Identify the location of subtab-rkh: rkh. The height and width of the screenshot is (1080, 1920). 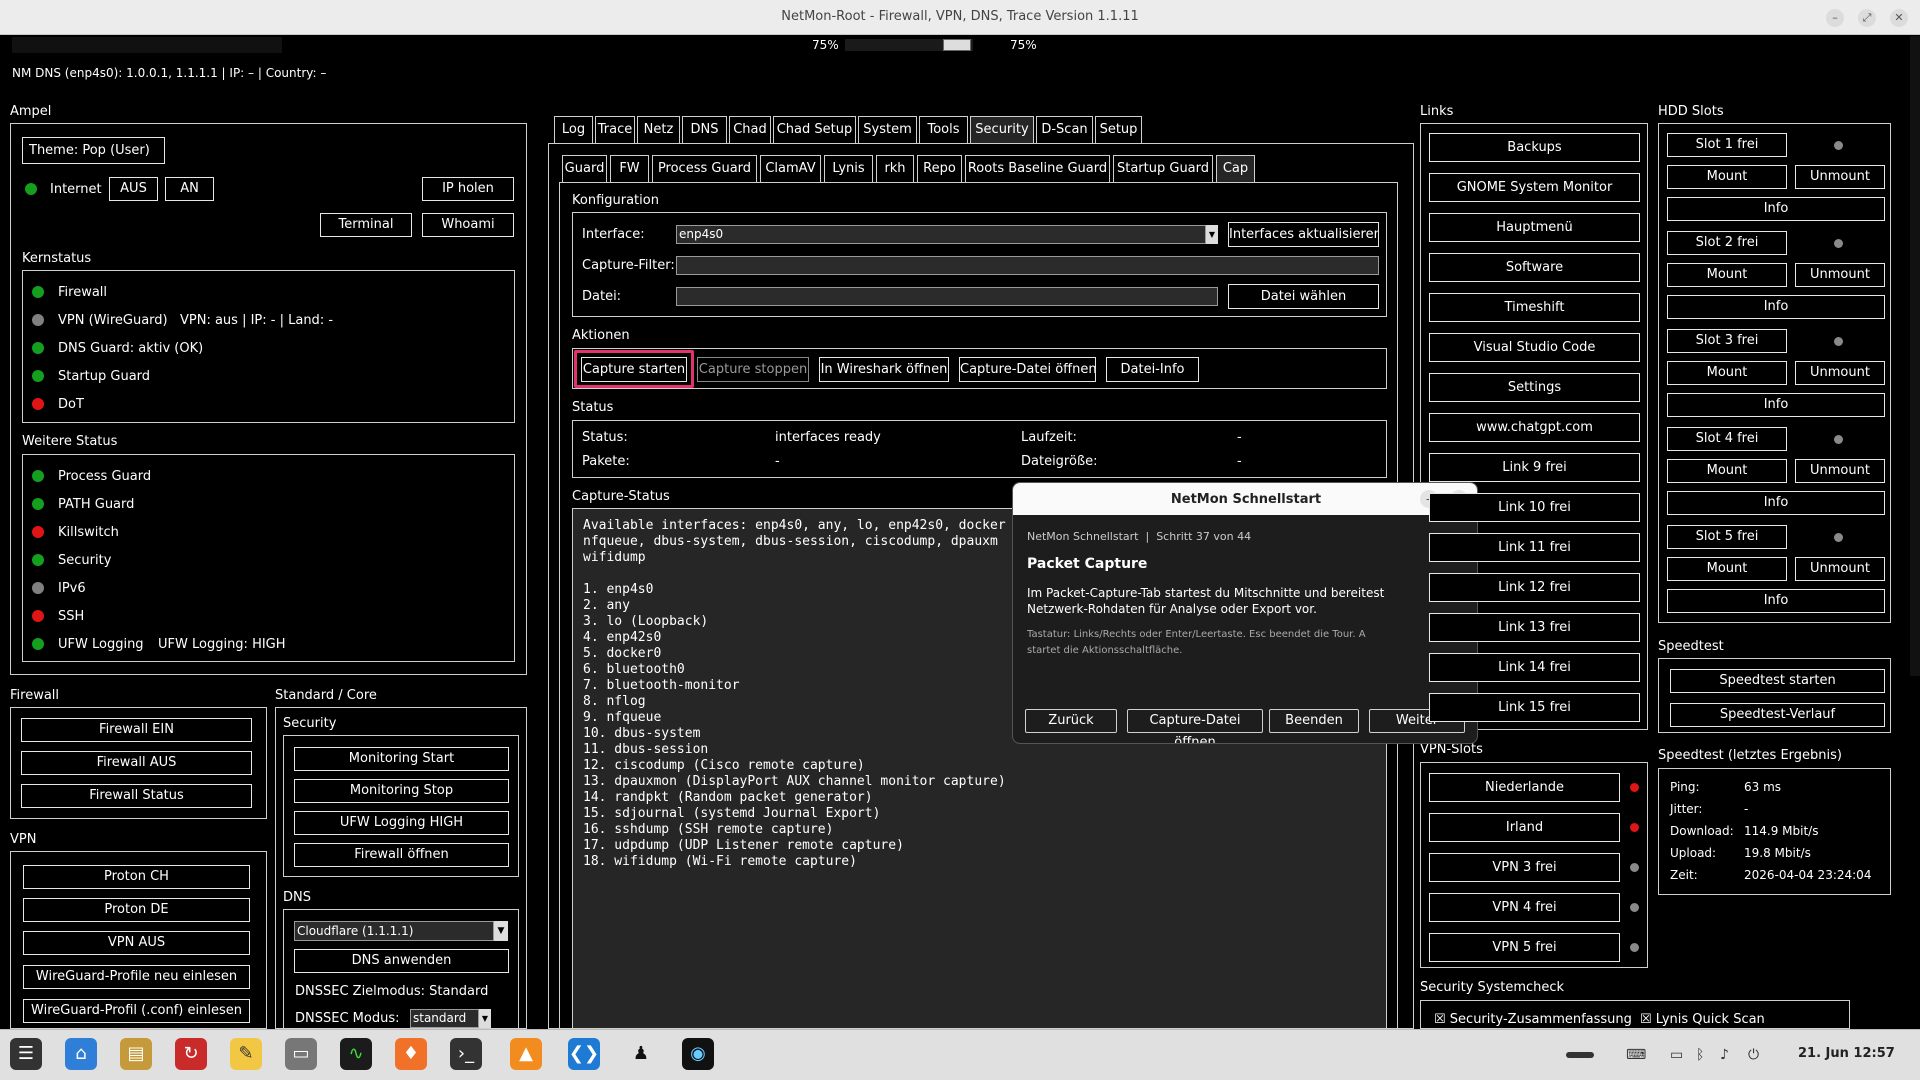
(895, 168).